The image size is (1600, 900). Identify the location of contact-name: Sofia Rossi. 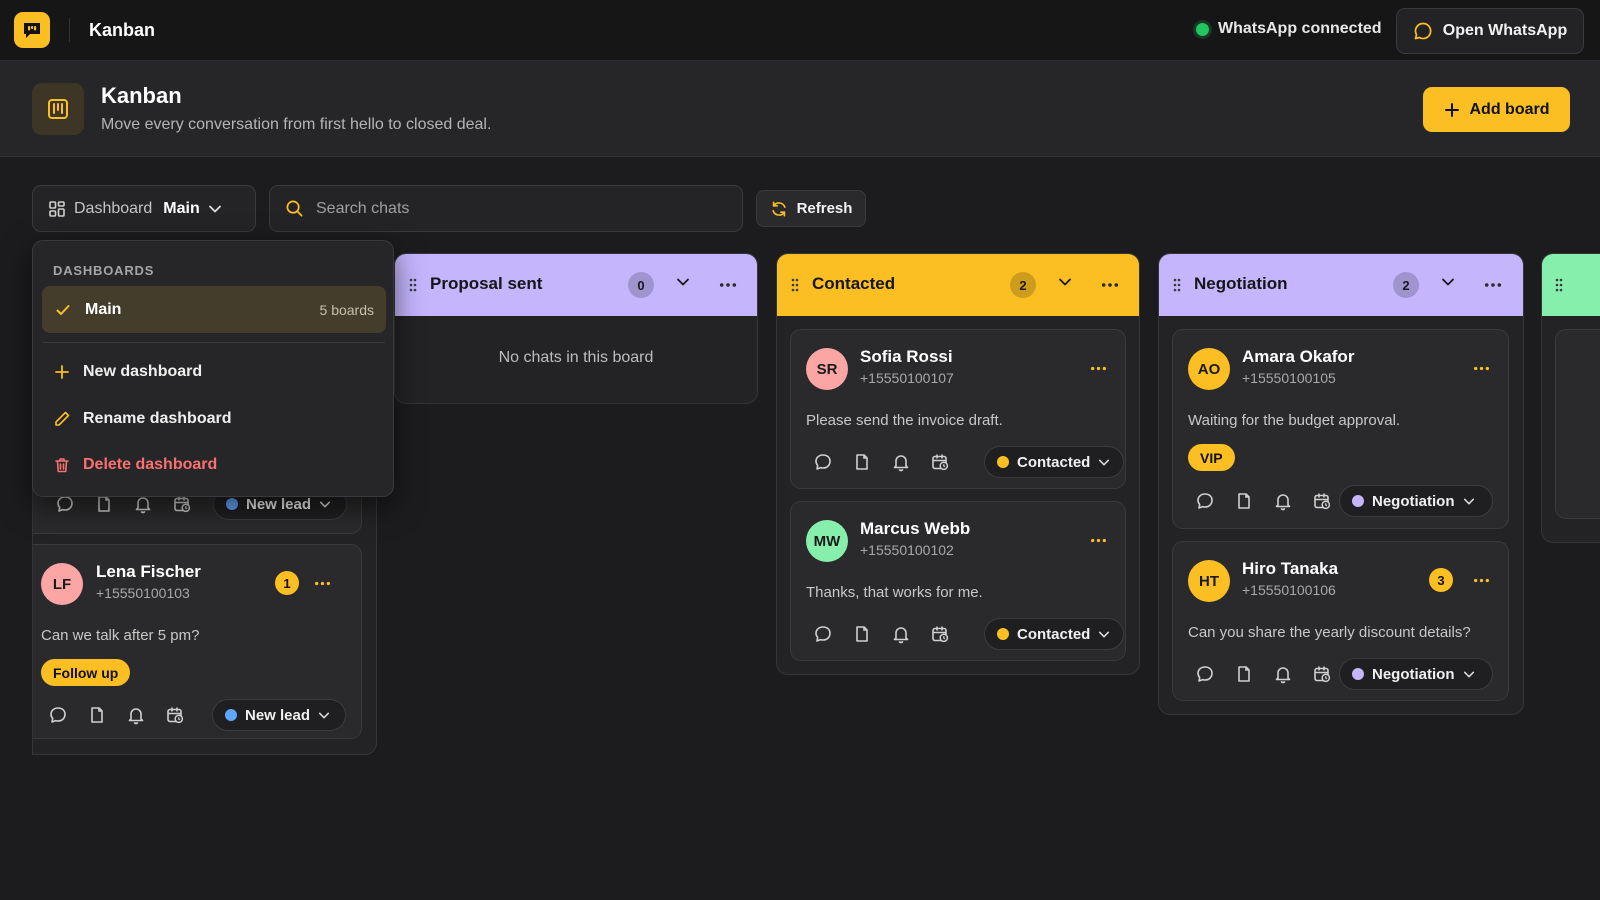
(906, 356).